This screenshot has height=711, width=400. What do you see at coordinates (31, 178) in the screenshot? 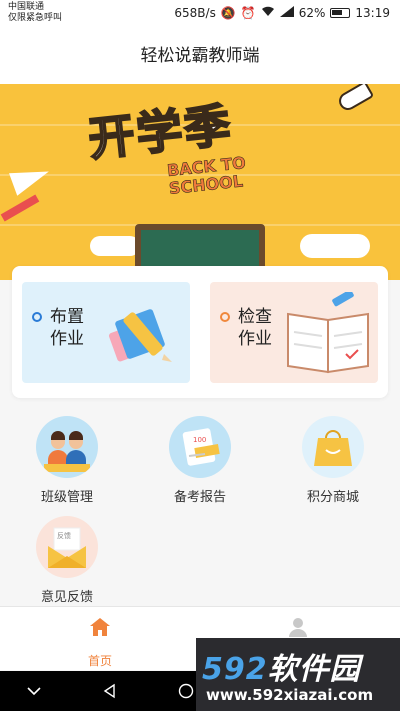
I see `paper-plane-icon` at bounding box center [31, 178].